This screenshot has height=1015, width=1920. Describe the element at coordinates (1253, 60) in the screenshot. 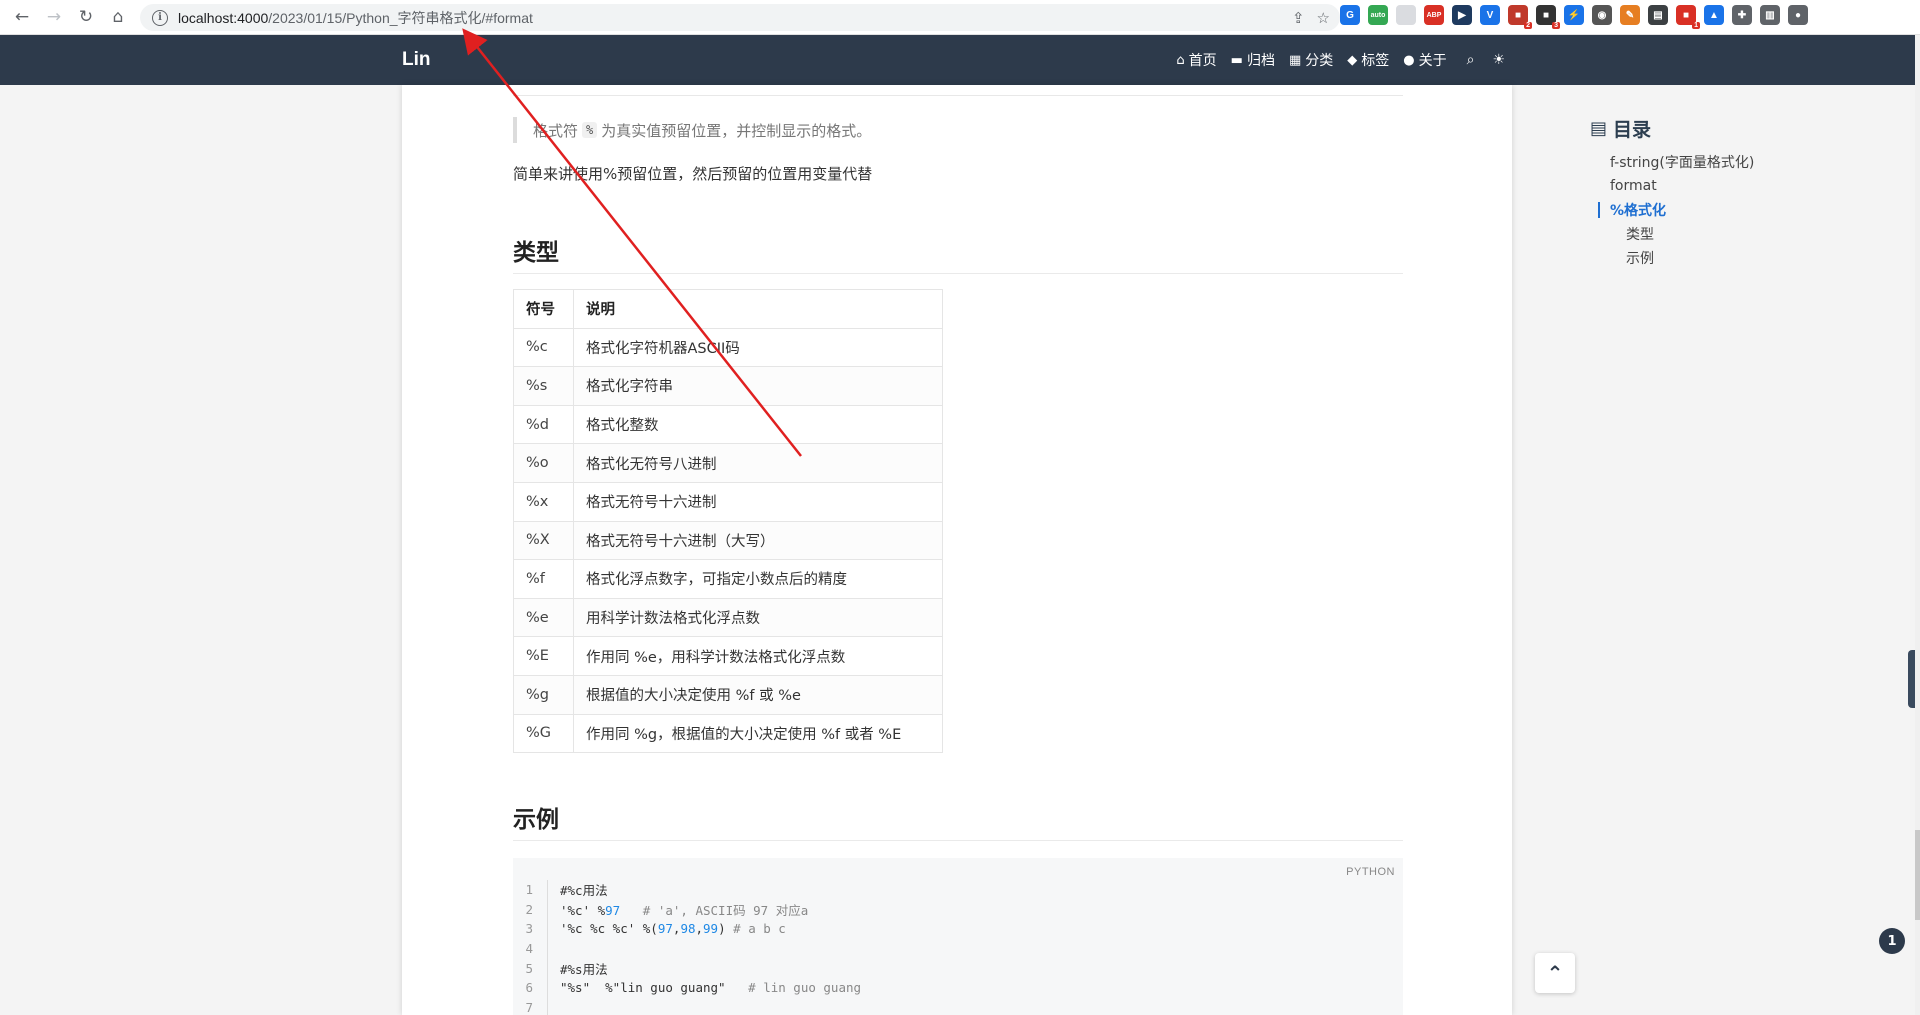

I see `menu-item-archive: ▬ 归档` at that location.